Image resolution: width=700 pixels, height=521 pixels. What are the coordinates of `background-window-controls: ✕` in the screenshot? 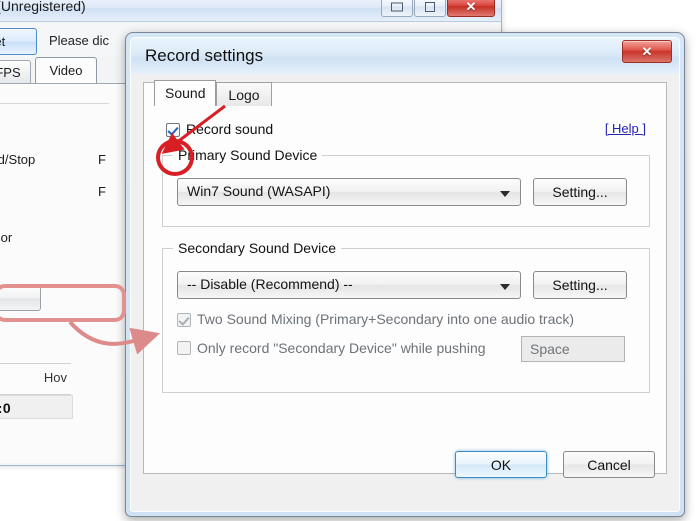 It's located at (438, 8).